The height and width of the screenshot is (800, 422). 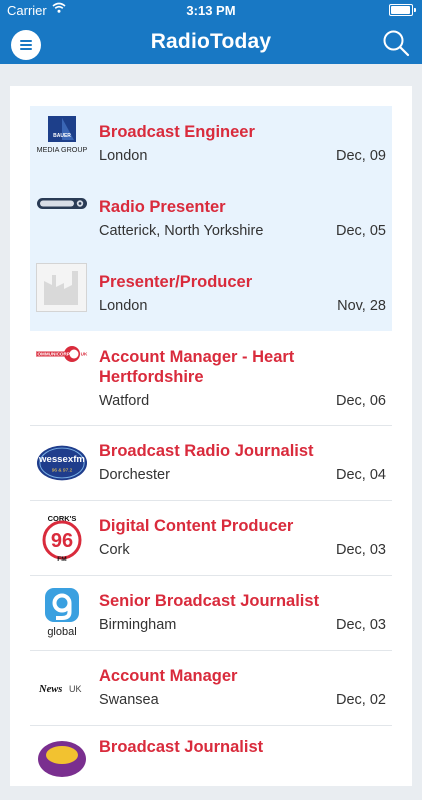 I want to click on nav-bar: RadioToday, so click(x=211, y=42).